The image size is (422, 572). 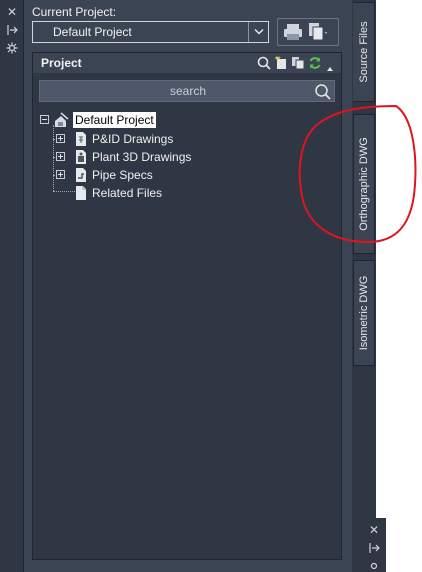 I want to click on tree-node-label: Default Project, so click(x=114, y=120).